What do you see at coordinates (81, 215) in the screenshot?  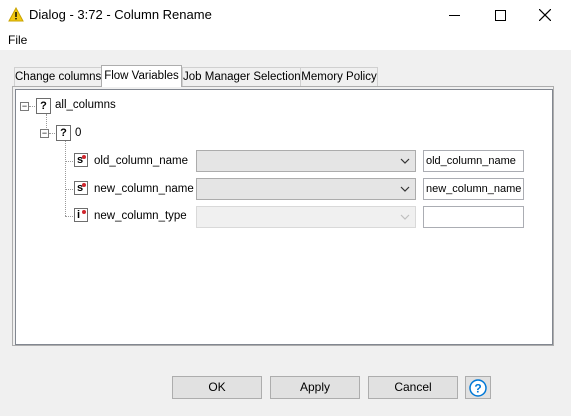 I see `integer-variable-icon: i` at bounding box center [81, 215].